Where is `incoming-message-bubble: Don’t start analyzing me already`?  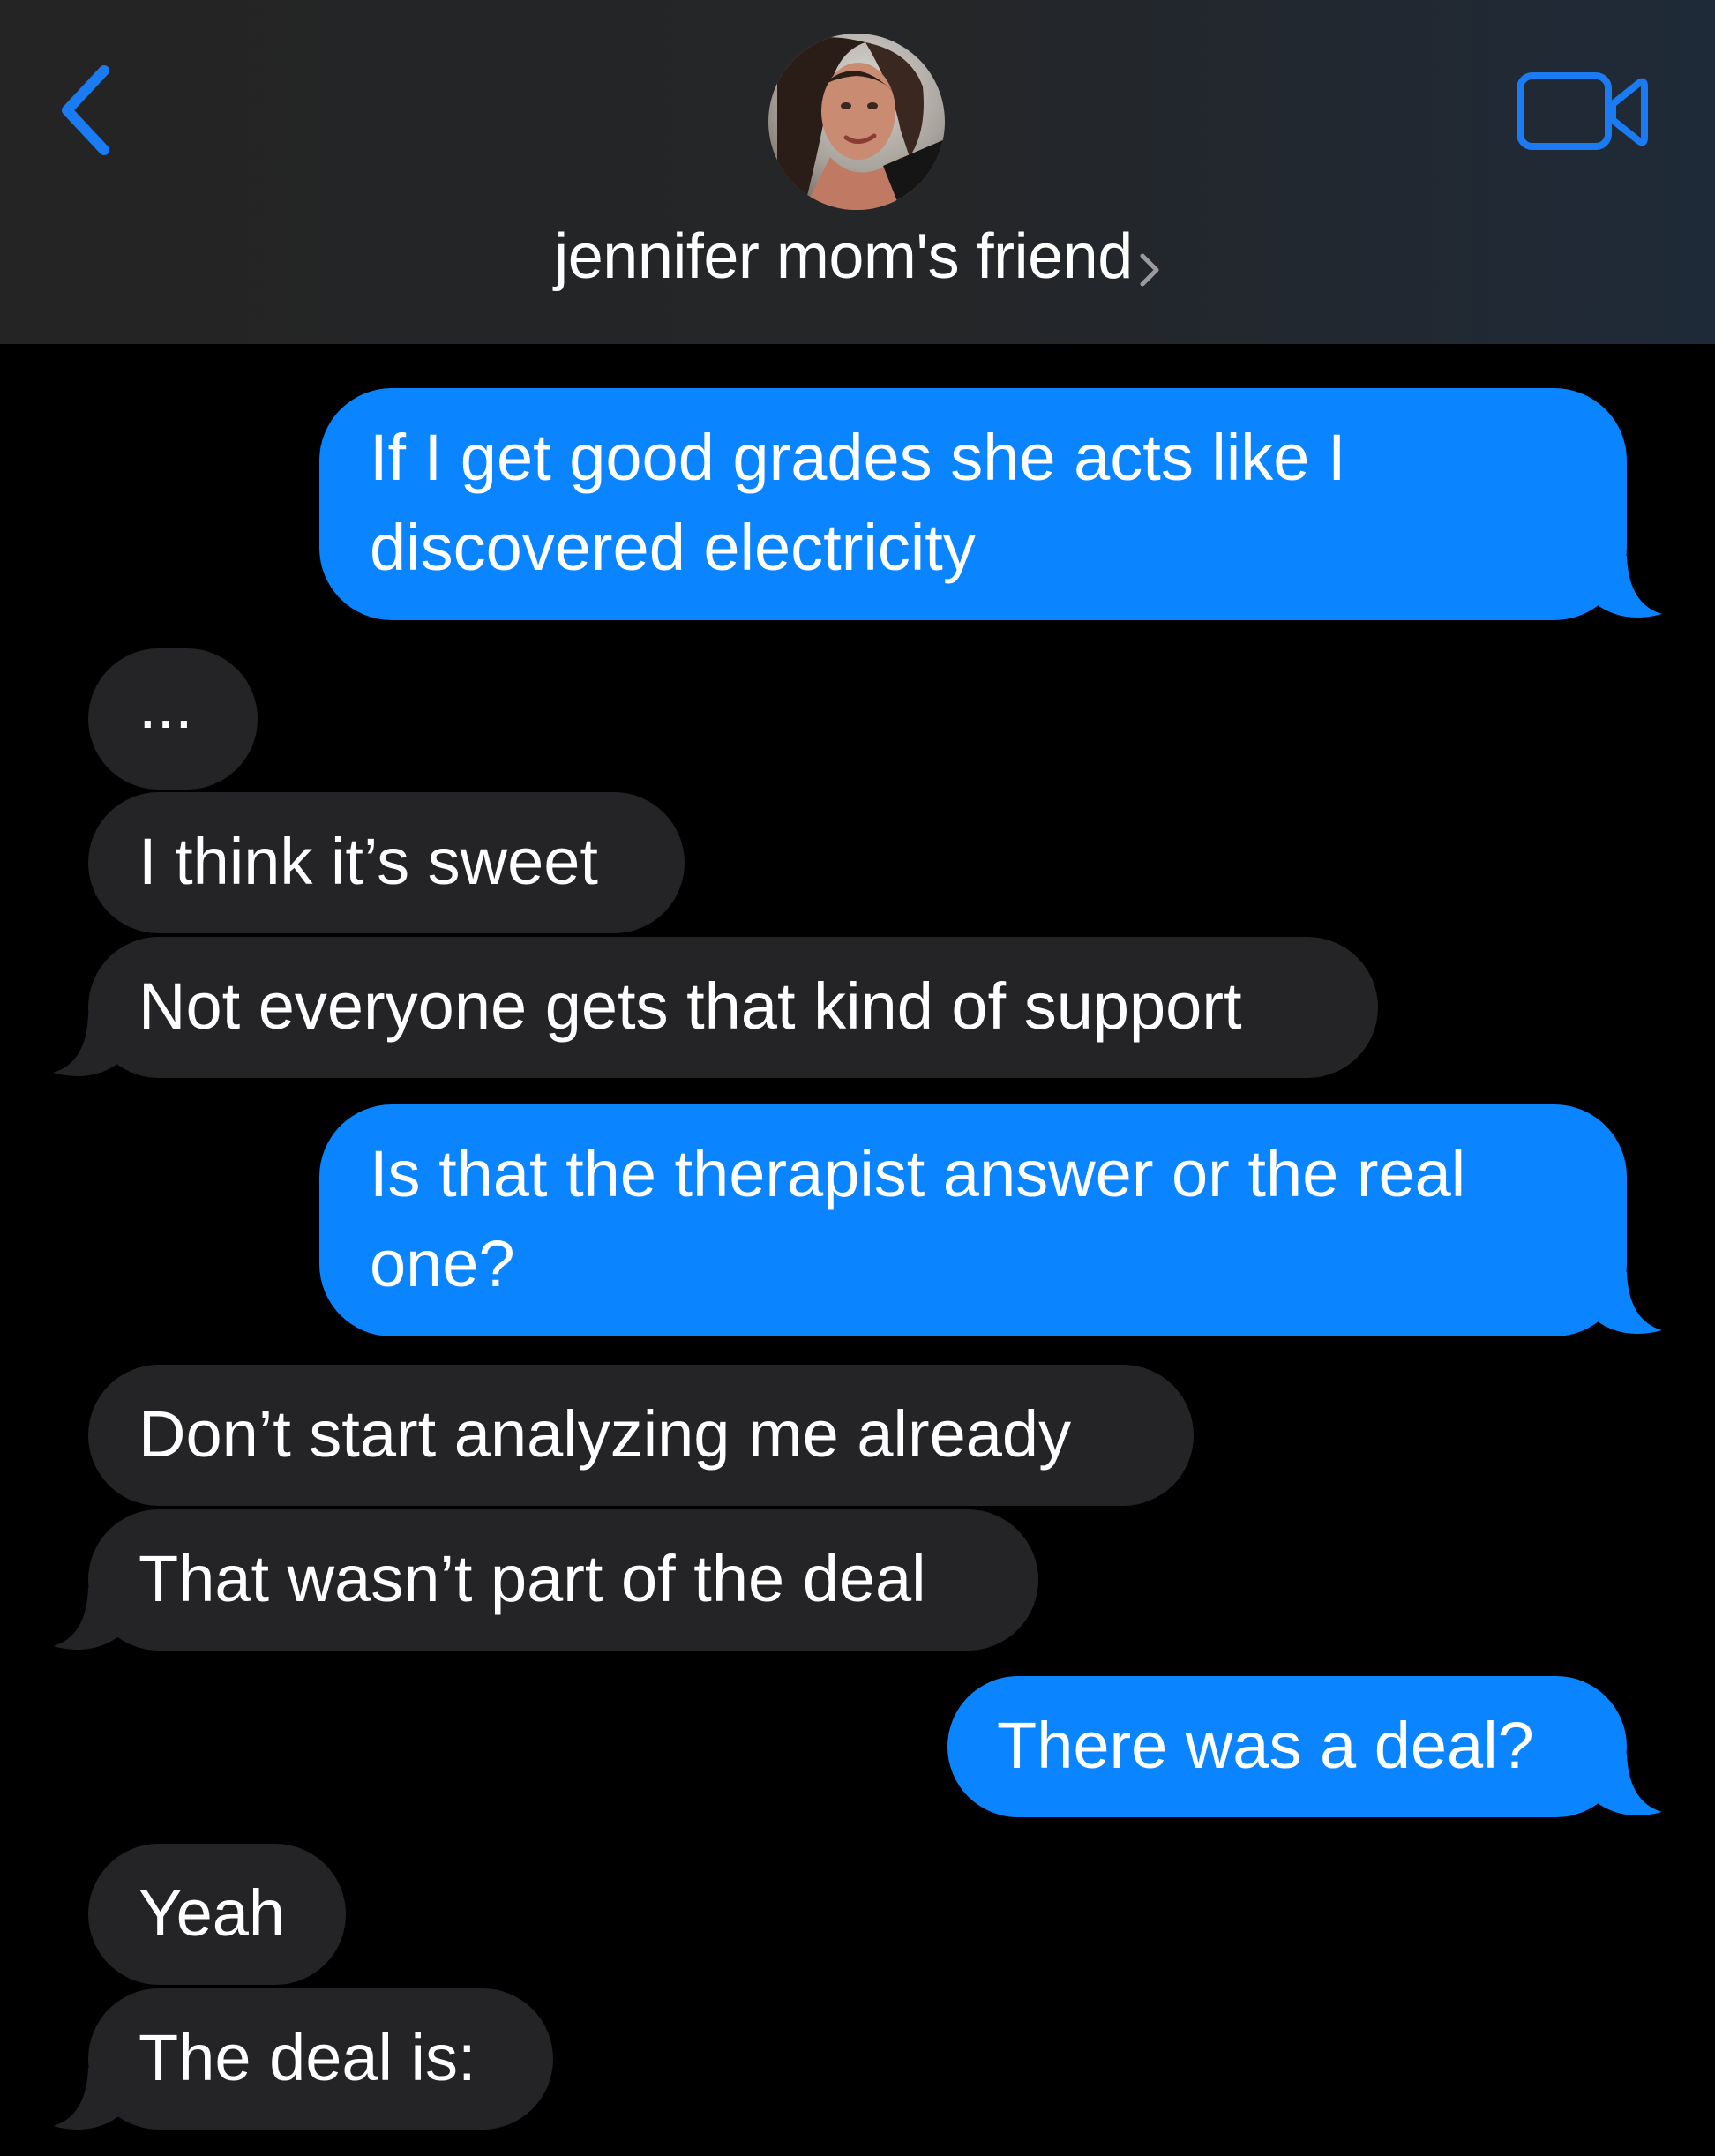
incoming-message-bubble: Don’t start analyzing me already is located at coordinates (641, 1435).